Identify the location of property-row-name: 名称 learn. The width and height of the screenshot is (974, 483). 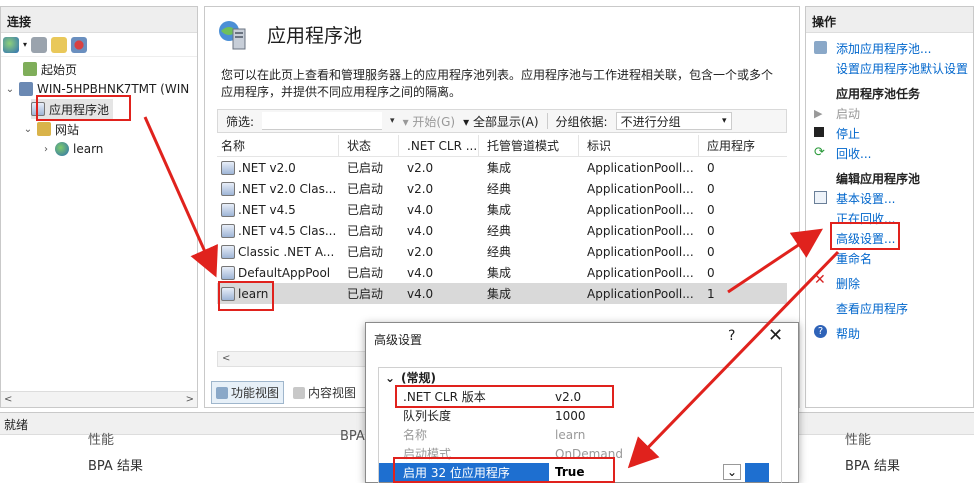
(574, 434).